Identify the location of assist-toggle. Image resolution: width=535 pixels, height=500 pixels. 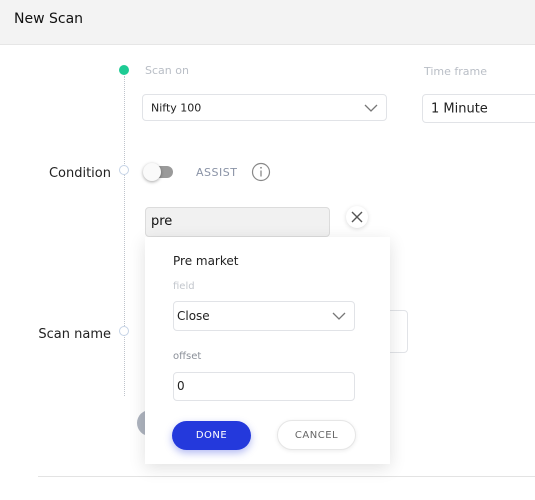
(158, 172).